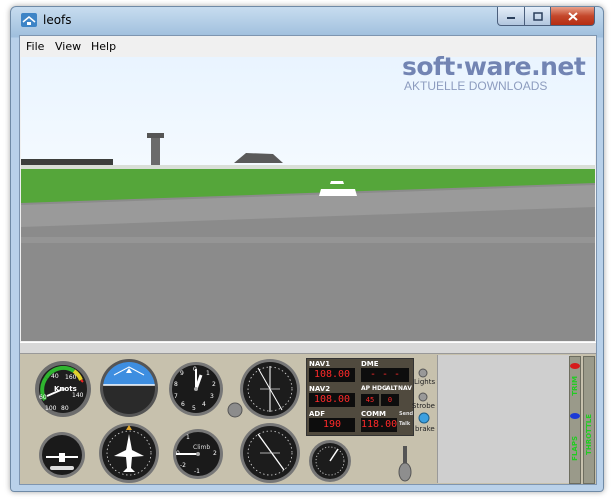 The image size is (612, 500). What do you see at coordinates (589, 434) in the screenshot?
I see `throttle-label: THROTTLE` at bounding box center [589, 434].